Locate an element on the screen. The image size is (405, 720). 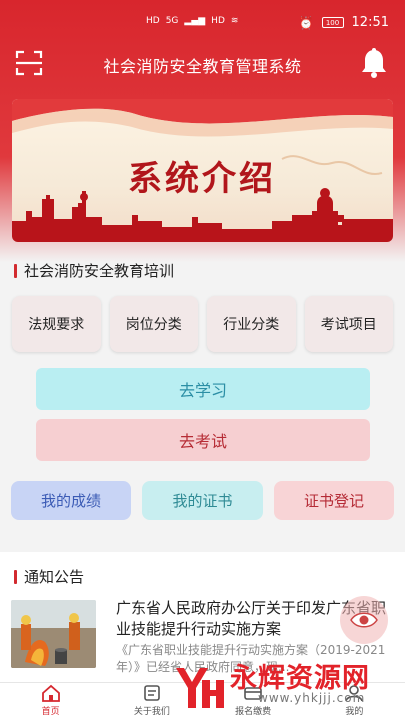
app-title: 社会消防安全教育管理系统 is located at coordinates (202, 66).